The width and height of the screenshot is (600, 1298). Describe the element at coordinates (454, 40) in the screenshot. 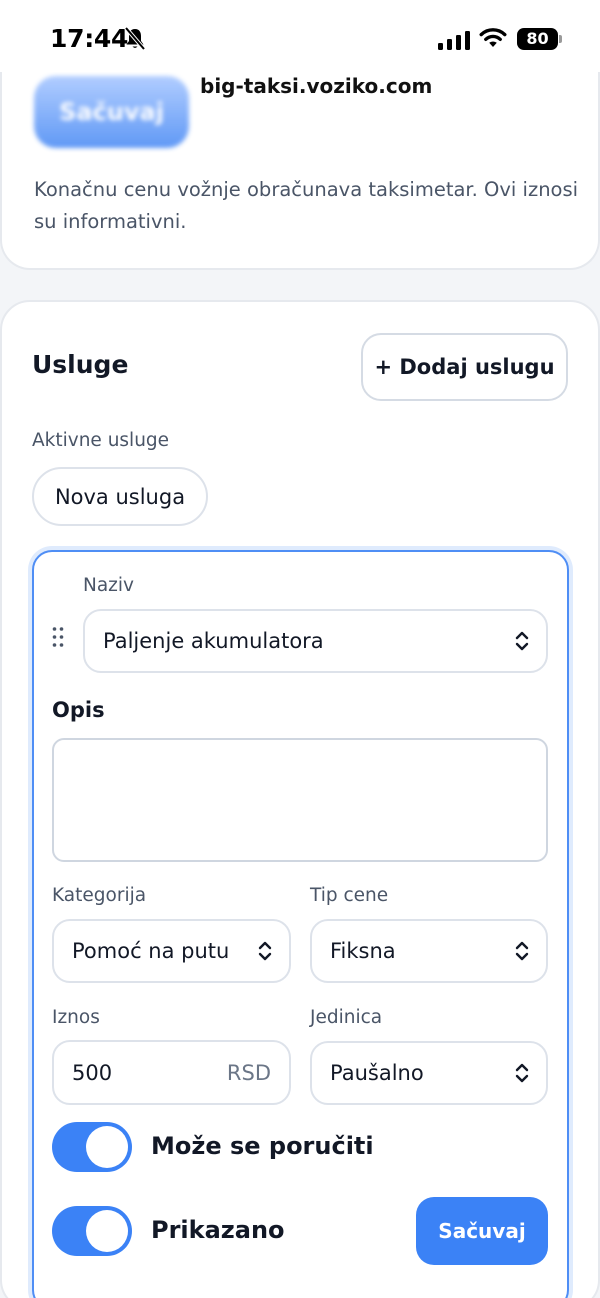

I see `cellular-signal-icon` at that location.